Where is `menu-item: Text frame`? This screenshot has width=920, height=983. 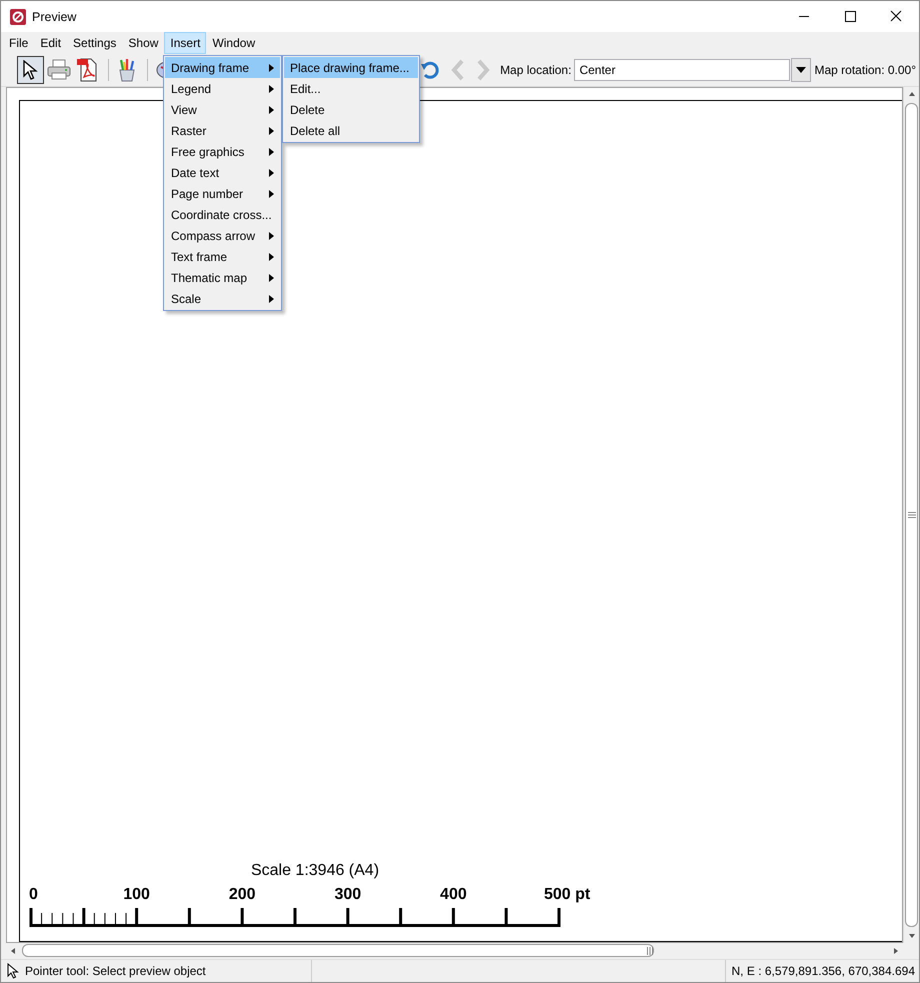
menu-item: Text frame is located at coordinates (222, 256).